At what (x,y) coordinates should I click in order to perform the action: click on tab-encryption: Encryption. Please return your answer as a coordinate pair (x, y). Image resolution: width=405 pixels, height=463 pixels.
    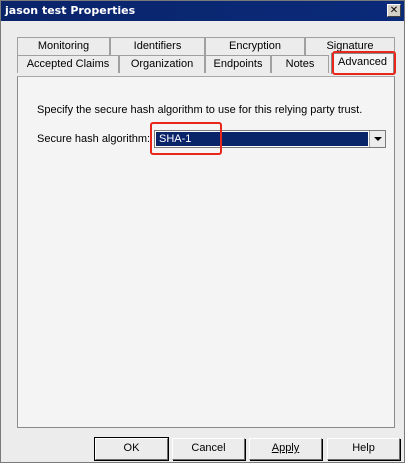
    Looking at the image, I should click on (255, 46).